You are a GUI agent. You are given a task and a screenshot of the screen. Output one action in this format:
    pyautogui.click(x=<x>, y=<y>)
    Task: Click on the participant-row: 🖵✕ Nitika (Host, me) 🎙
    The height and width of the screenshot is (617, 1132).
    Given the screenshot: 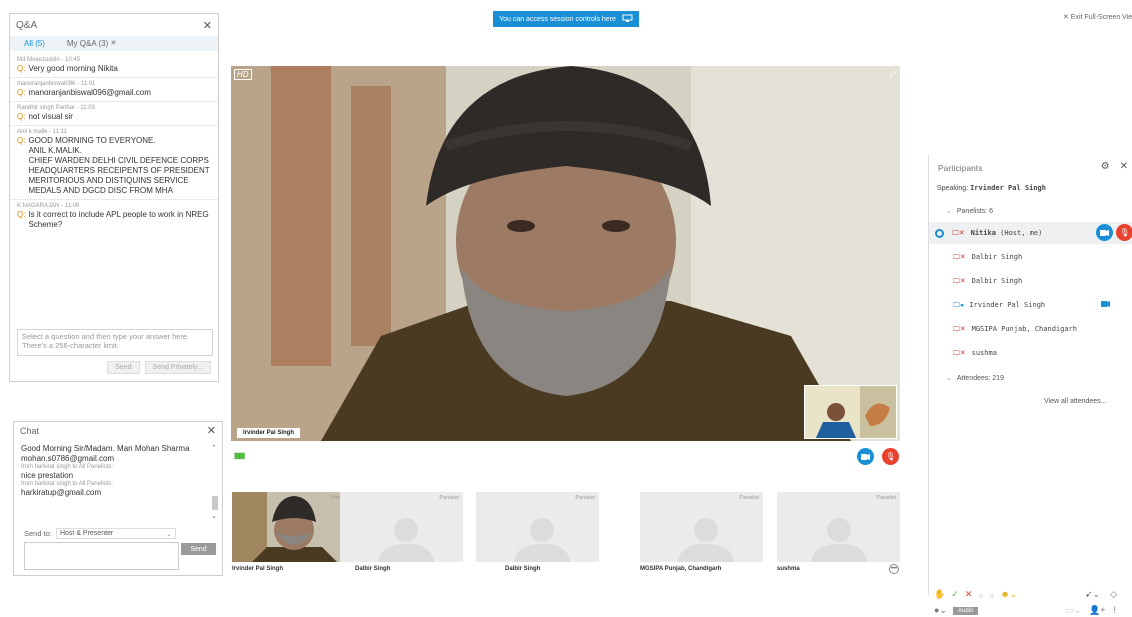 What is the action you would take?
    pyautogui.click(x=1030, y=233)
    